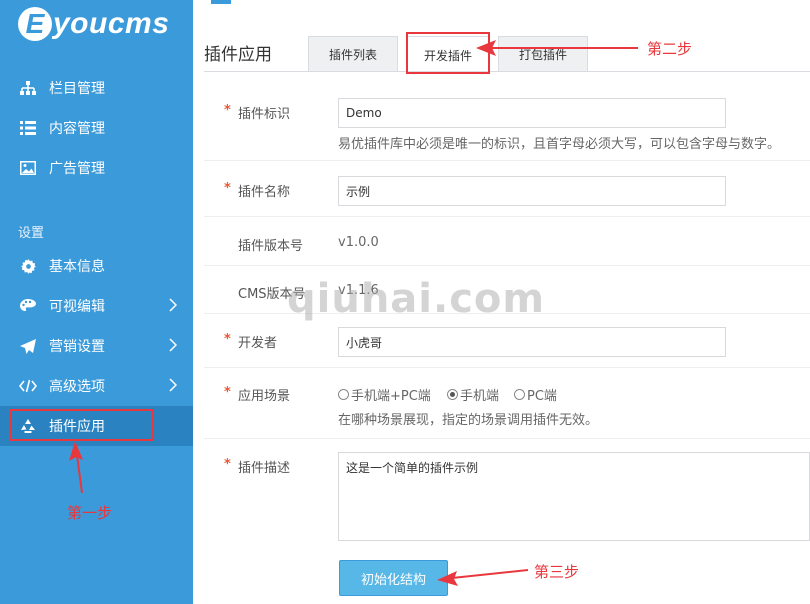  I want to click on send-icon, so click(28, 346).